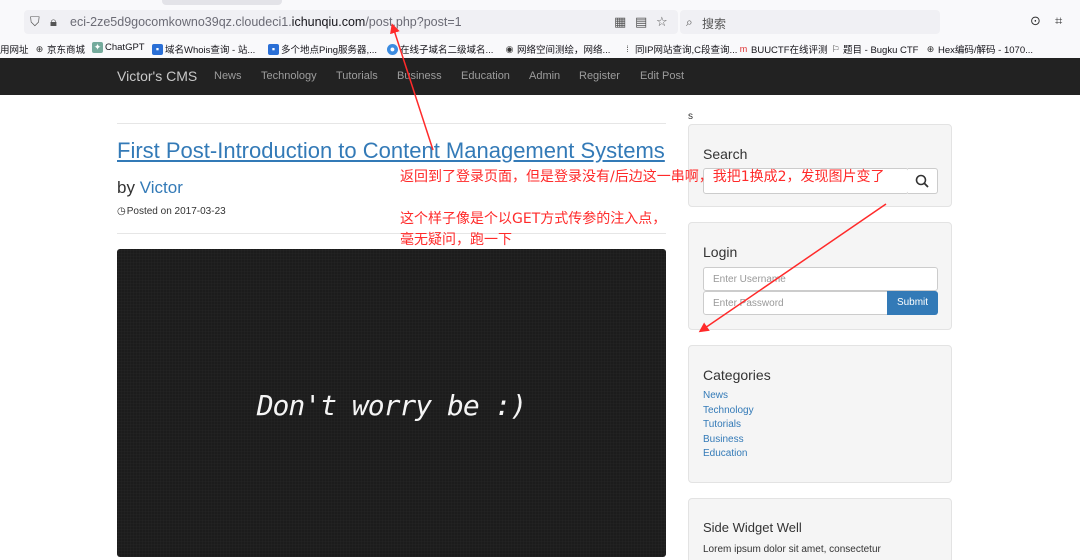 The image size is (1080, 560). Describe the element at coordinates (533, 219) in the screenshot. I see `annotation-line-2: 这个样子像是个以GET方式传参的注入点，` at that location.